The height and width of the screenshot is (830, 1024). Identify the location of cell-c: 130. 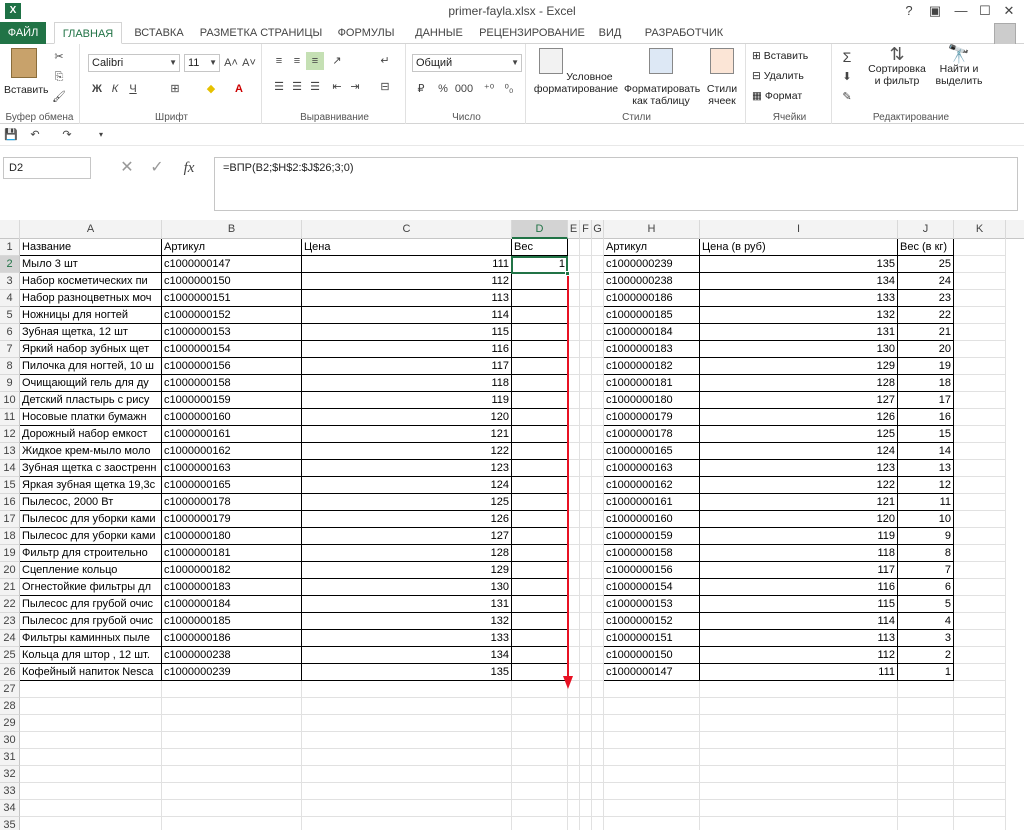
(407, 587).